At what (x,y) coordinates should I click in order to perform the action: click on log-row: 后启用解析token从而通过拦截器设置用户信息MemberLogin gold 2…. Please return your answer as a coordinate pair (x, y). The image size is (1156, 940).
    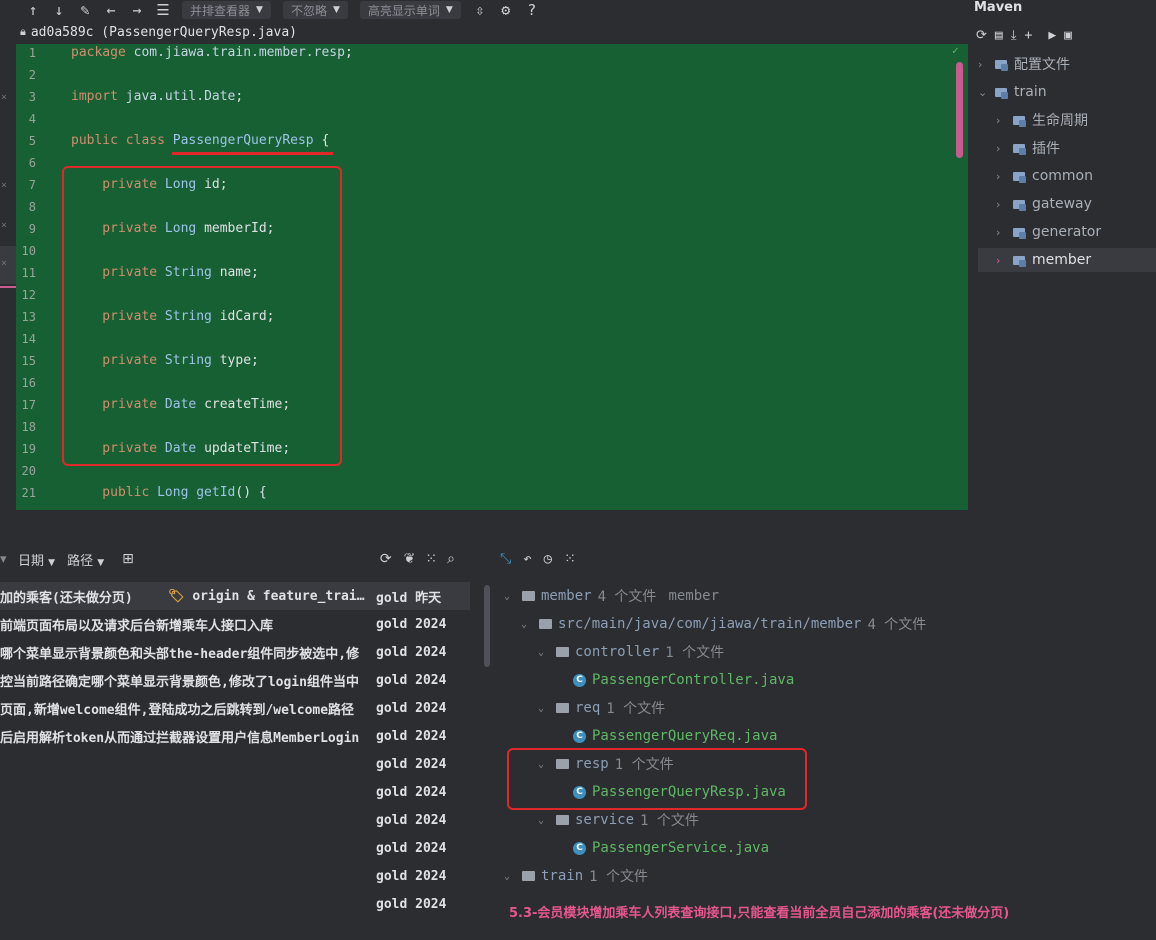
    Looking at the image, I should click on (240, 736).